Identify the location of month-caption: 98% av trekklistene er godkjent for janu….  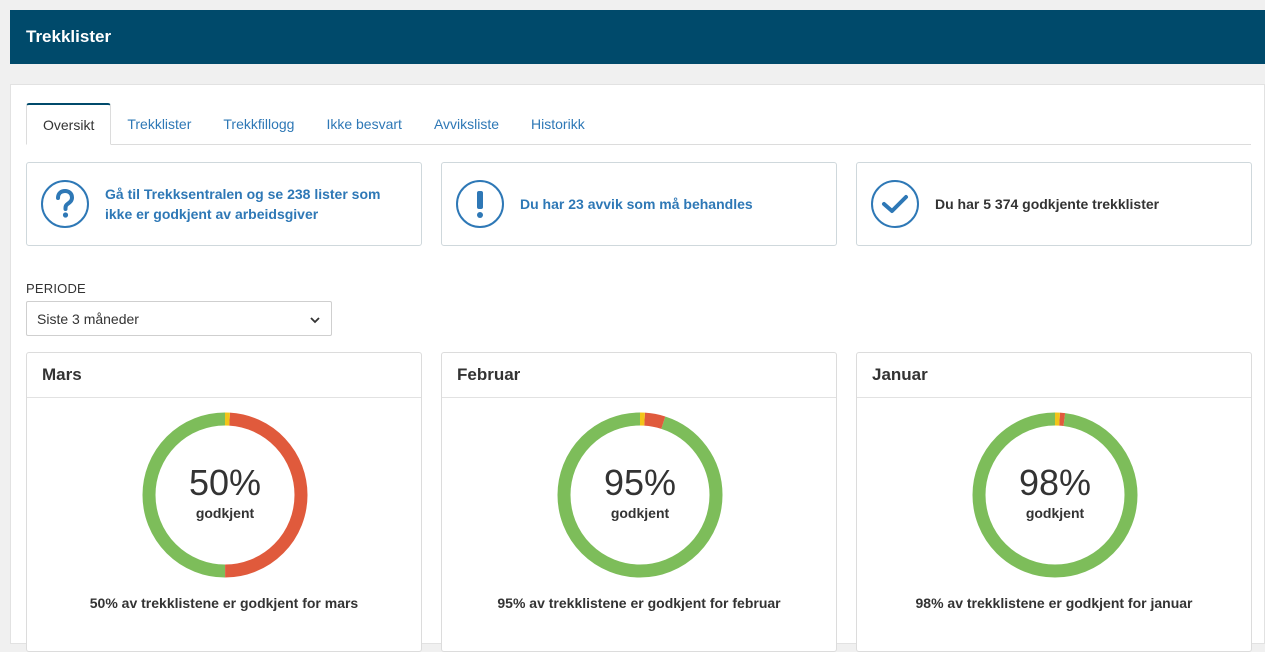
(1054, 603).